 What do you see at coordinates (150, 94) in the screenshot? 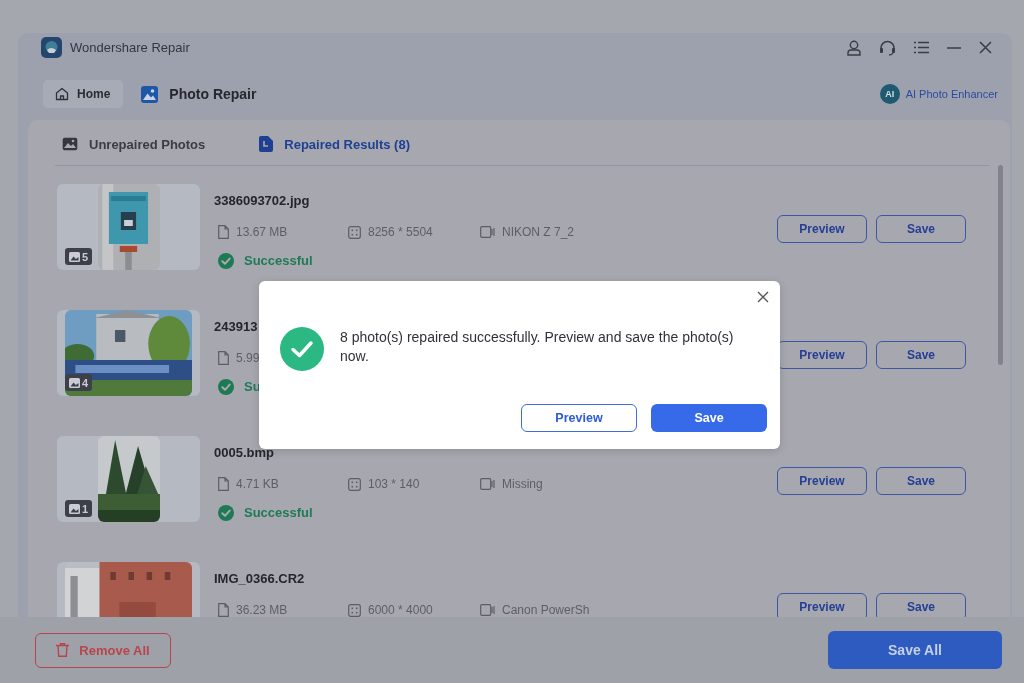
I see `photo-repair-icon` at bounding box center [150, 94].